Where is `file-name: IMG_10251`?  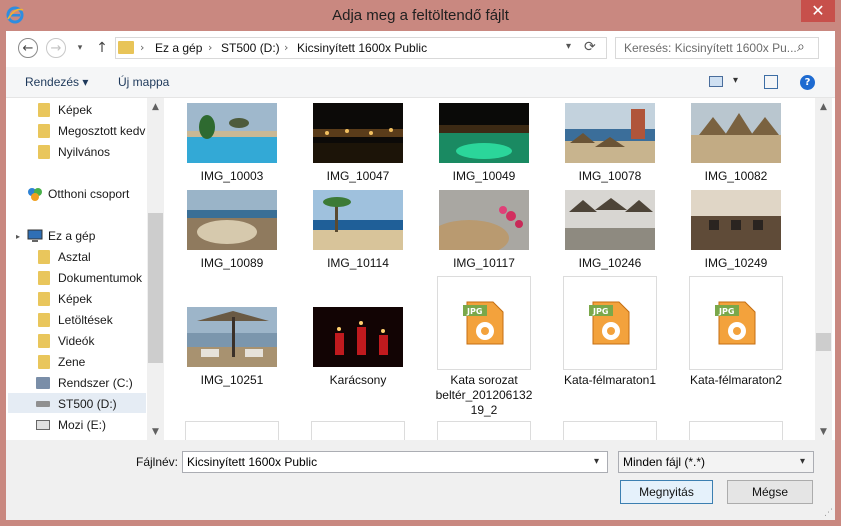 file-name: IMG_10251 is located at coordinates (232, 380).